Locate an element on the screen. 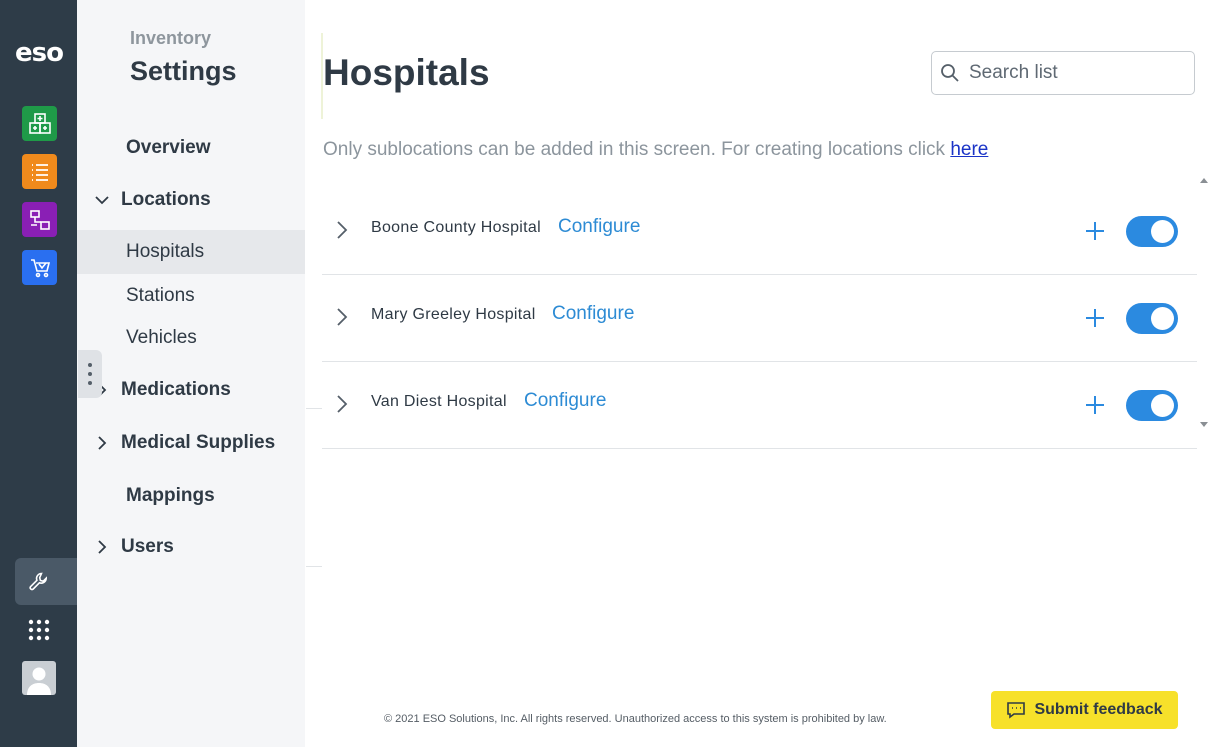 Image resolution: width=1213 pixels, height=747 pixels. sidebar-item-label: Overview is located at coordinates (168, 147).